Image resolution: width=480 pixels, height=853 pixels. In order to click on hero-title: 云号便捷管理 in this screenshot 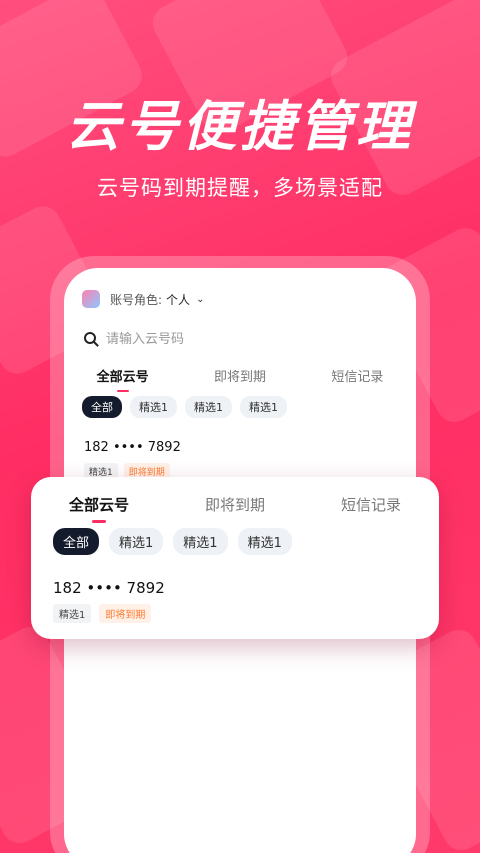, I will do `click(240, 126)`.